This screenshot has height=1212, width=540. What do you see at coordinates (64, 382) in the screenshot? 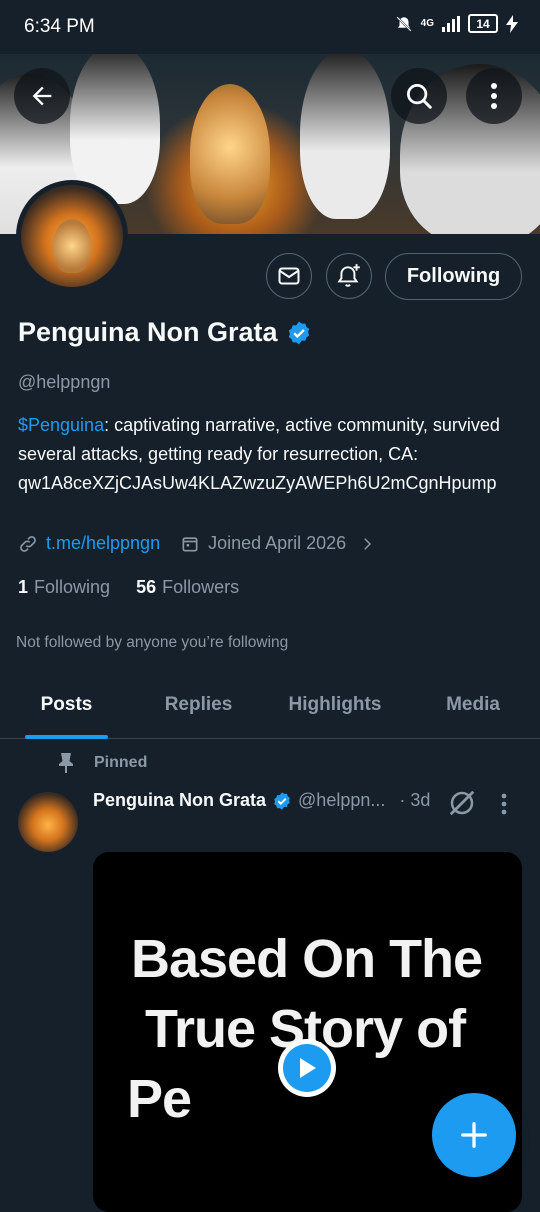
I see `profile-handle: @helppngn` at bounding box center [64, 382].